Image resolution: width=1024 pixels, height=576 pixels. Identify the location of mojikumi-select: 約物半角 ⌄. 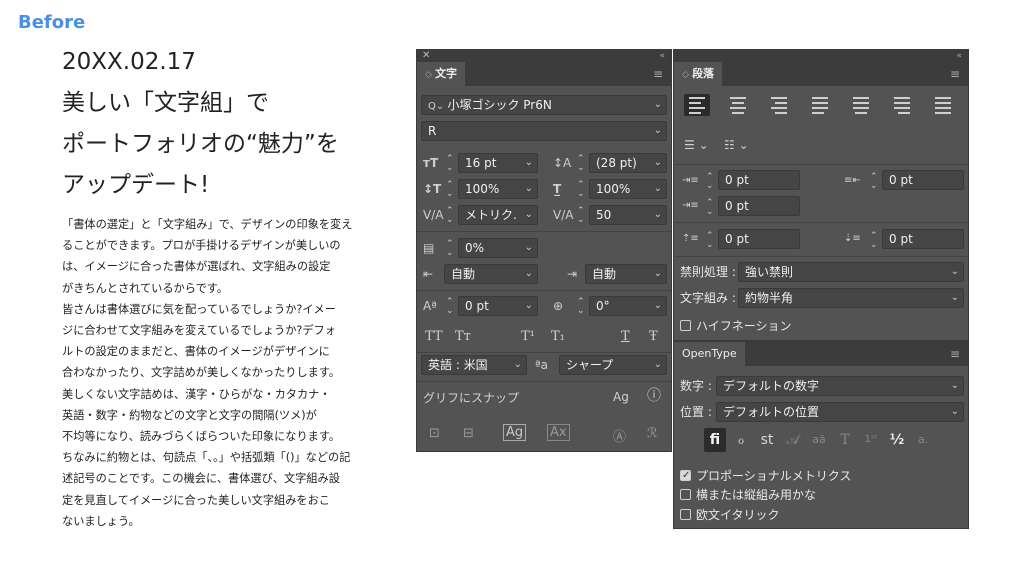
(851, 298).